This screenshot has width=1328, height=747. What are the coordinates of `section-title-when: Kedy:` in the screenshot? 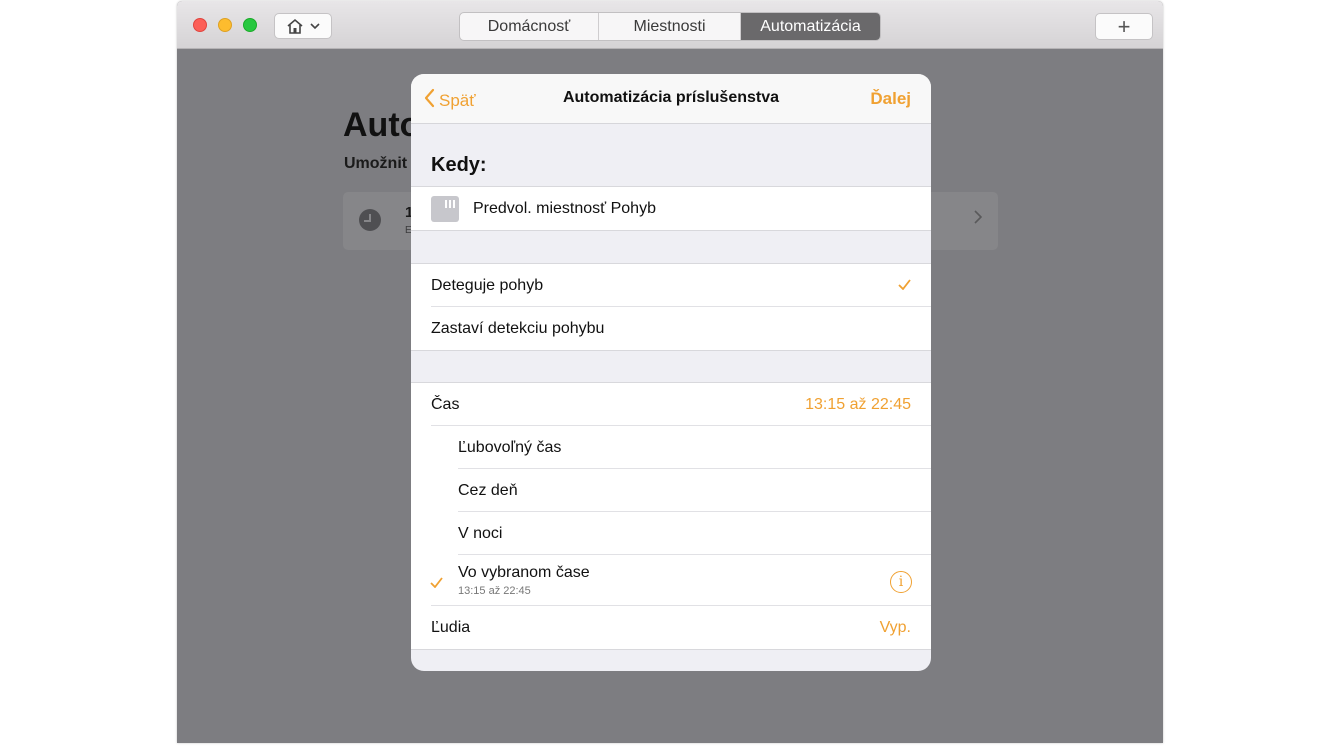 It's located at (459, 165).